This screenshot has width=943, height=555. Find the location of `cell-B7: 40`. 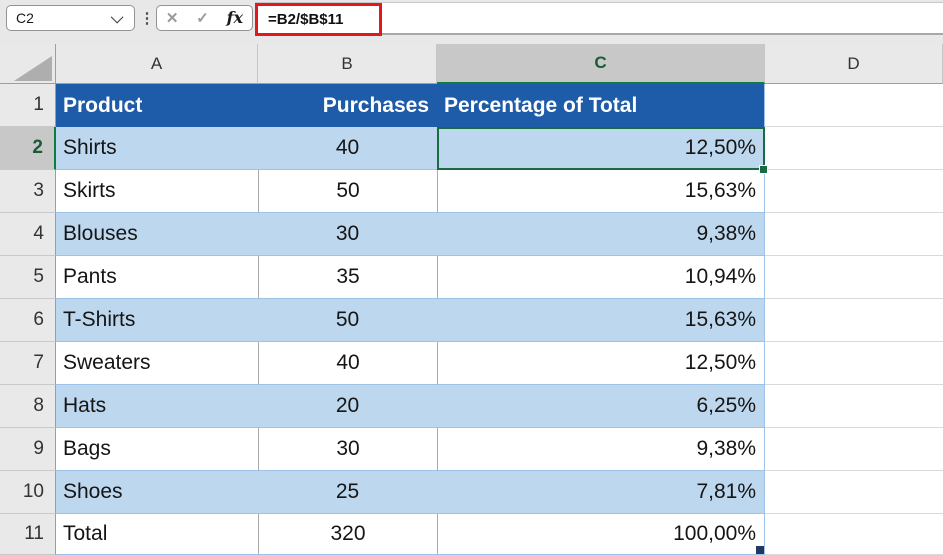

cell-B7: 40 is located at coordinates (347, 363).